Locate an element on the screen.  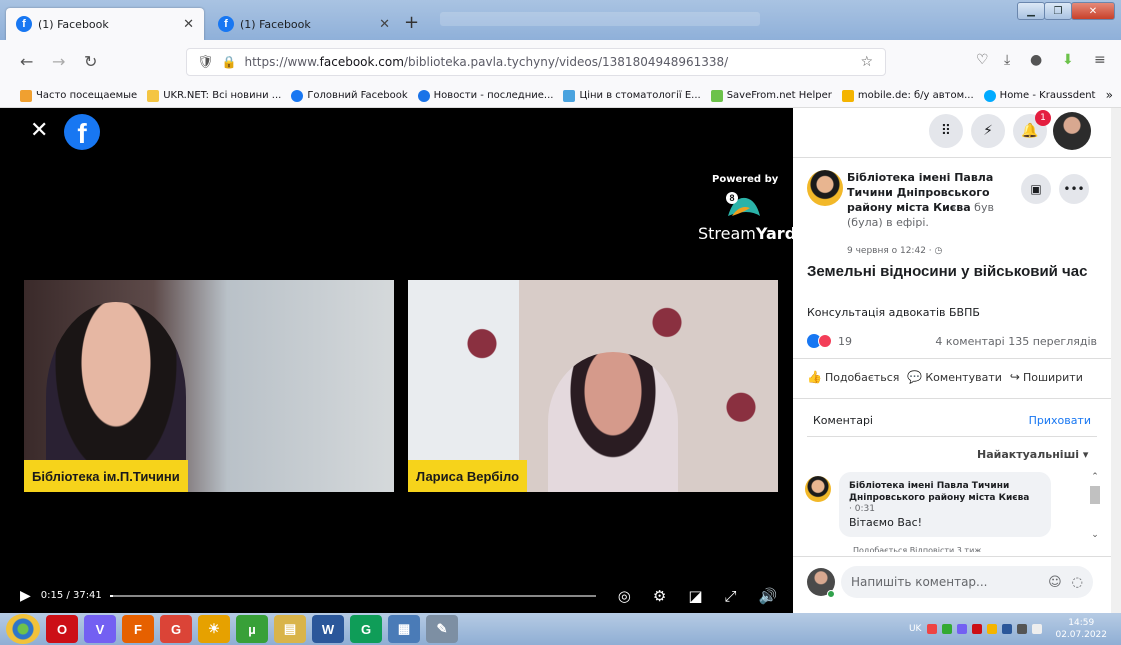
speaker-right-label: Лариса Вербіло is located at coordinates (468, 476).